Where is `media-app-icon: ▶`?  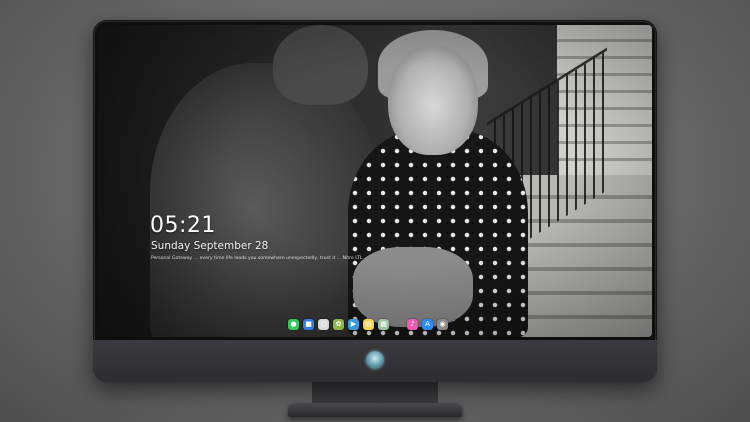 media-app-icon: ▶ is located at coordinates (353, 324).